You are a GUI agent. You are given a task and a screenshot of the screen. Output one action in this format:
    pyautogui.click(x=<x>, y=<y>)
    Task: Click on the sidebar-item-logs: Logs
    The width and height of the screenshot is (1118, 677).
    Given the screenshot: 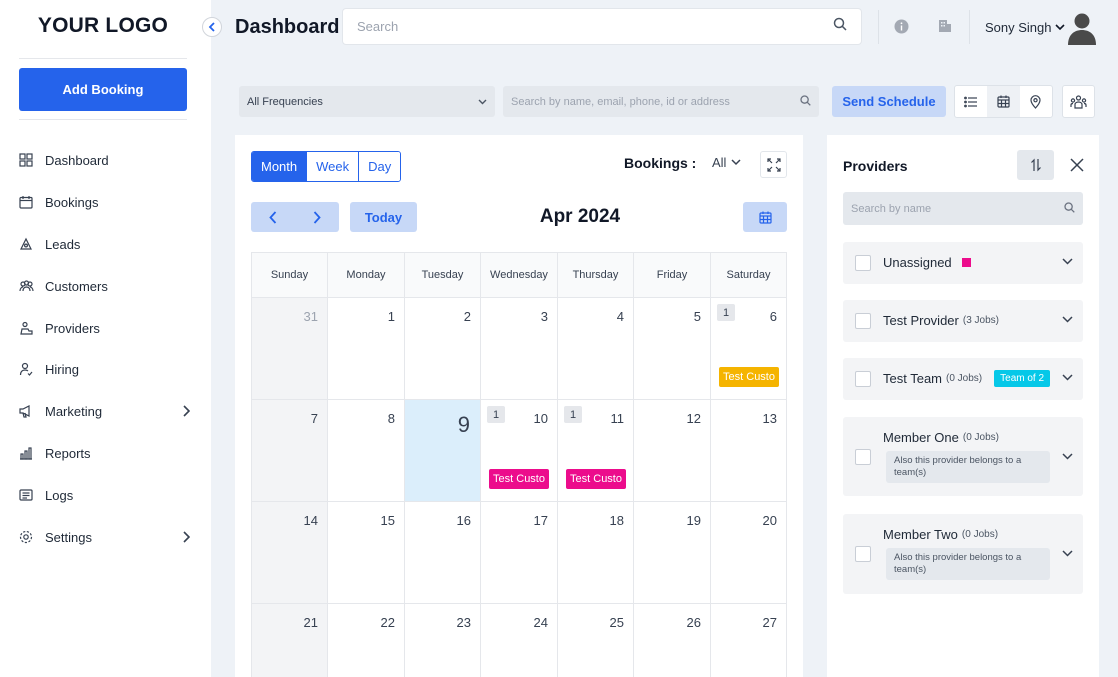 What is the action you would take?
    pyautogui.click(x=104, y=495)
    